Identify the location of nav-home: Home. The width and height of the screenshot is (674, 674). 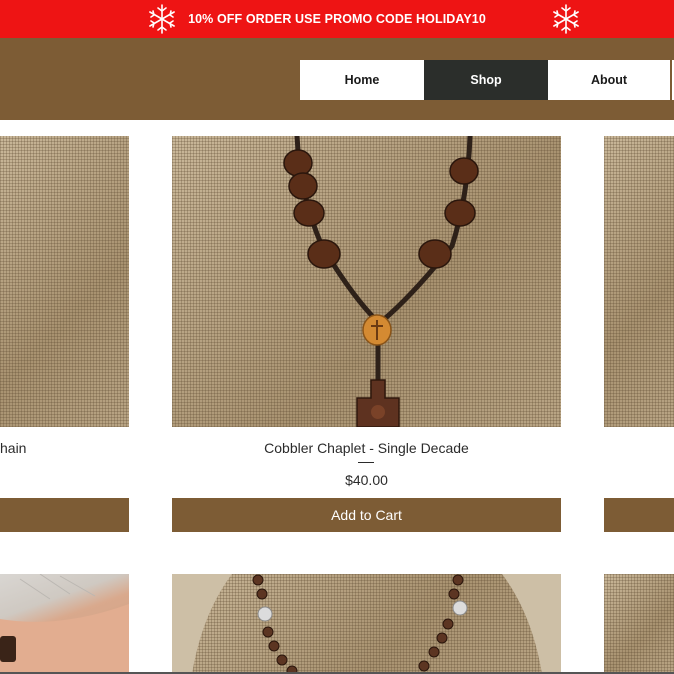
(362, 80).